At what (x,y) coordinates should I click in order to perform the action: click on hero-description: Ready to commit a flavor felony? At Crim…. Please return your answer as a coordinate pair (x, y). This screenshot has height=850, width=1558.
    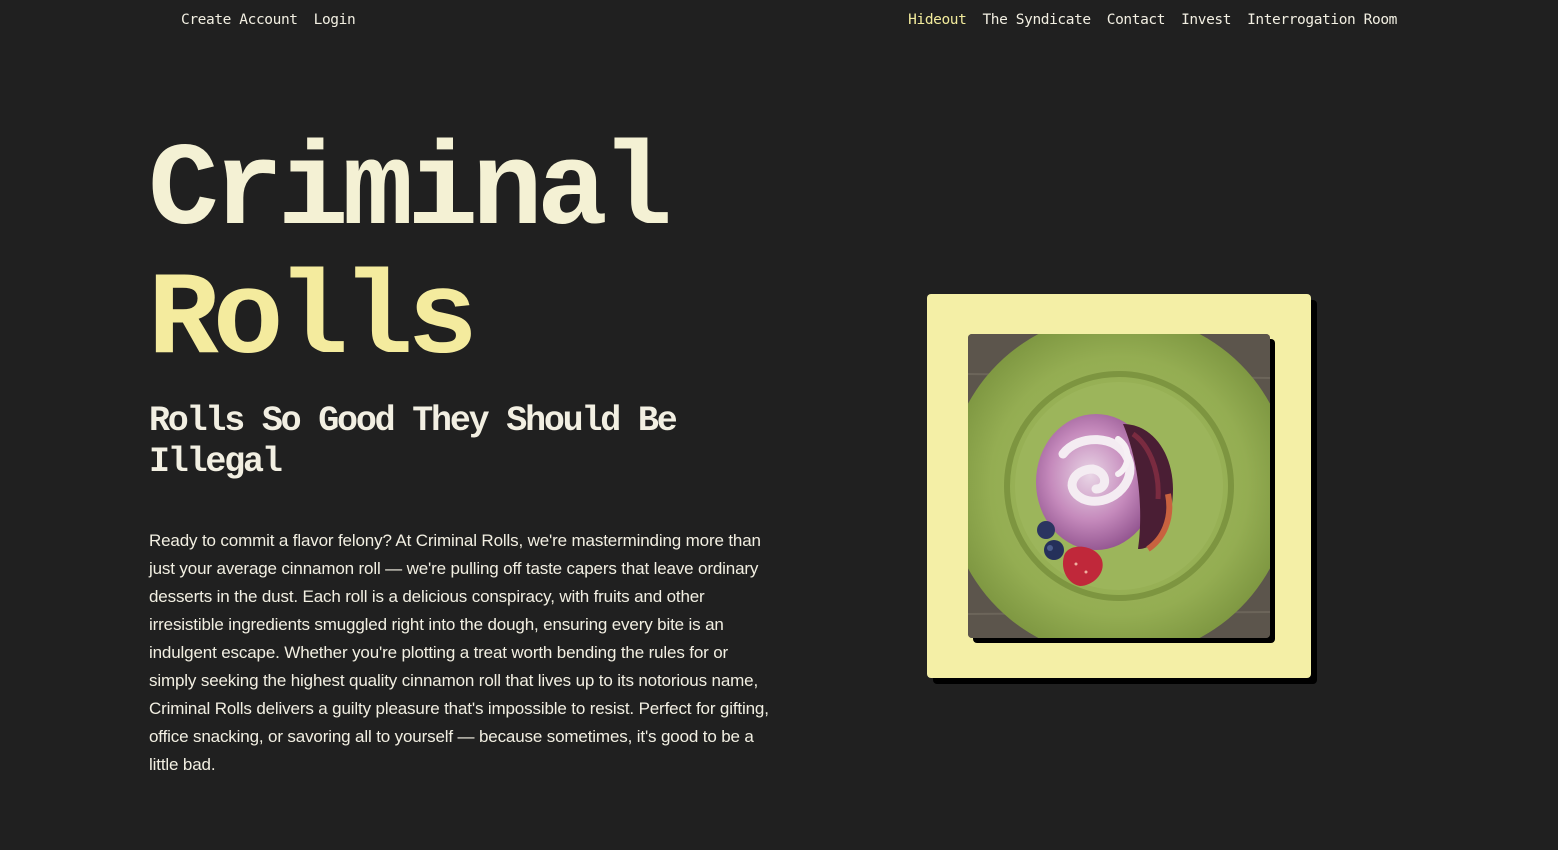
    Looking at the image, I should click on (459, 652).